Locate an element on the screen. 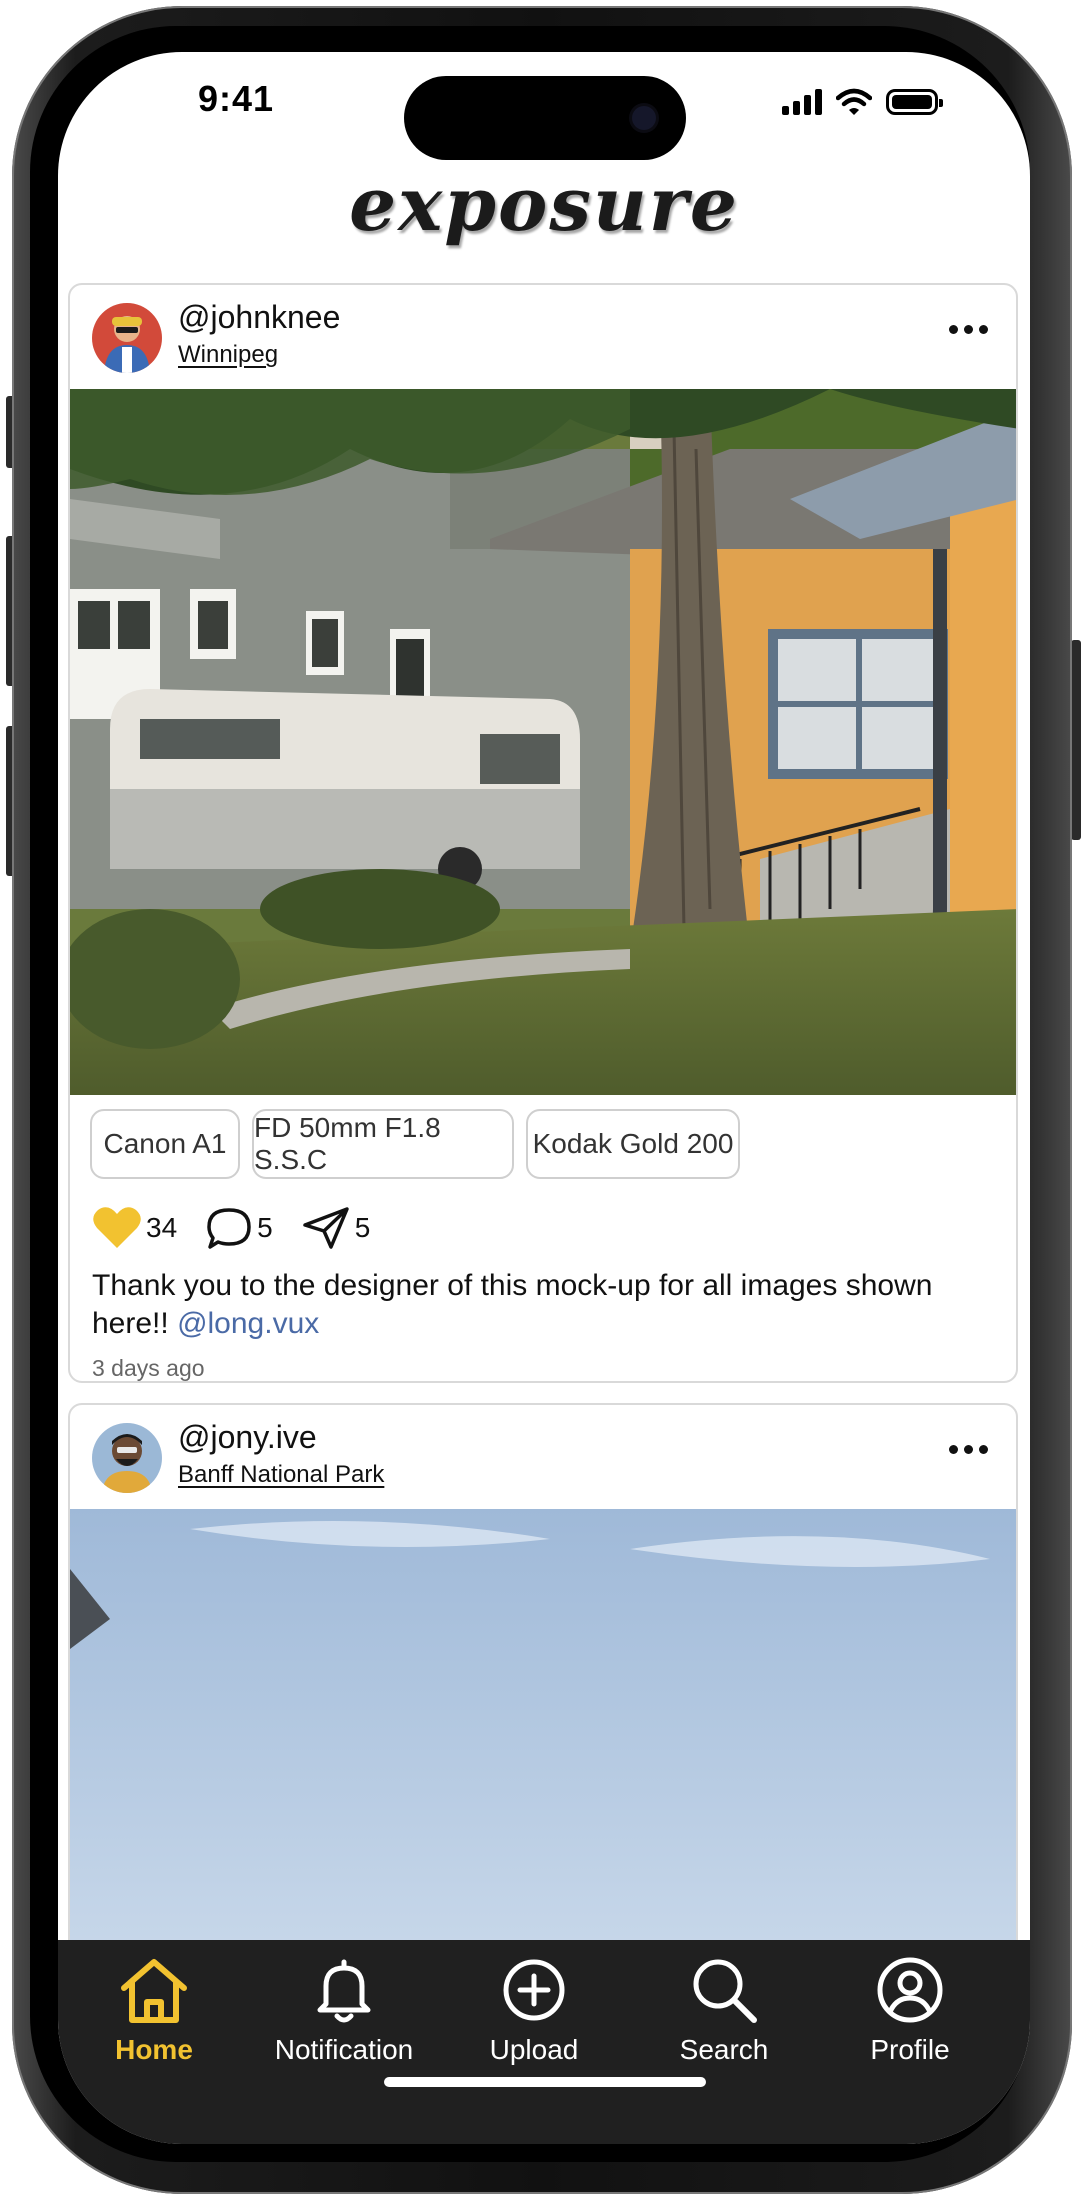  home-icon is located at coordinates (154, 1991).